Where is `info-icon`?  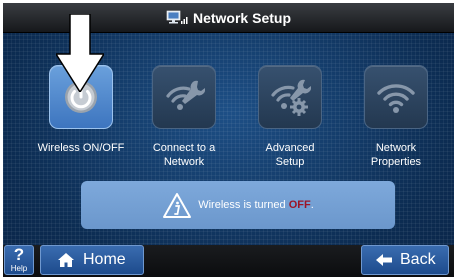
info-icon is located at coordinates (177, 205).